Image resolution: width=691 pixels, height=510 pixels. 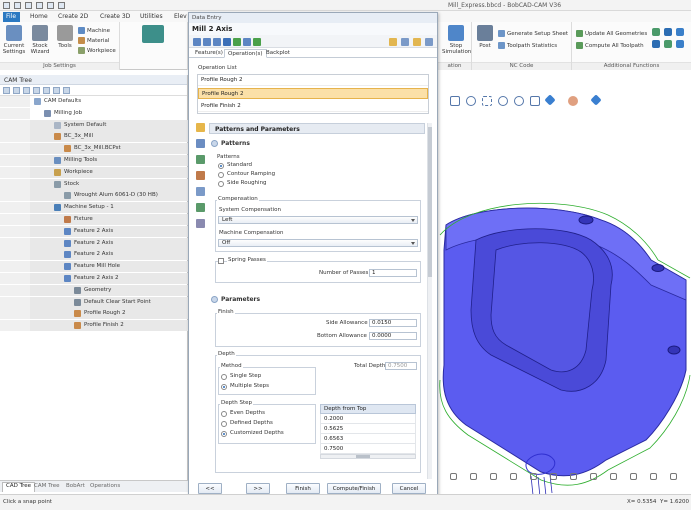 What do you see at coordinates (94, 302) in the screenshot?
I see `tree-item: Default Clear Start Point` at bounding box center [94, 302].